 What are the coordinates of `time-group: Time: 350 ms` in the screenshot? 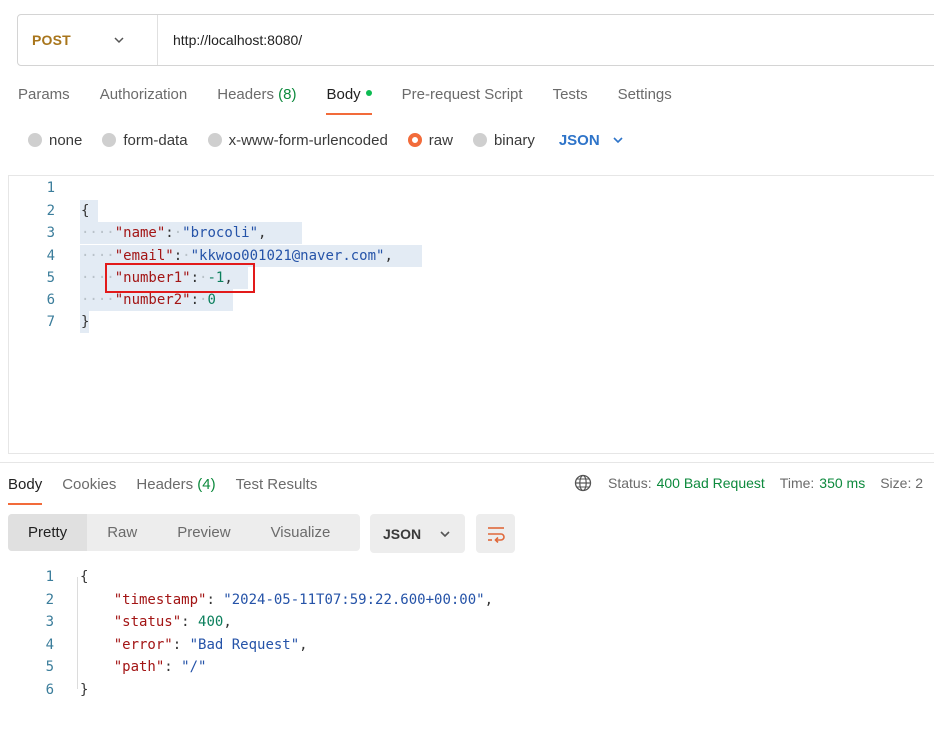 It's located at (822, 483).